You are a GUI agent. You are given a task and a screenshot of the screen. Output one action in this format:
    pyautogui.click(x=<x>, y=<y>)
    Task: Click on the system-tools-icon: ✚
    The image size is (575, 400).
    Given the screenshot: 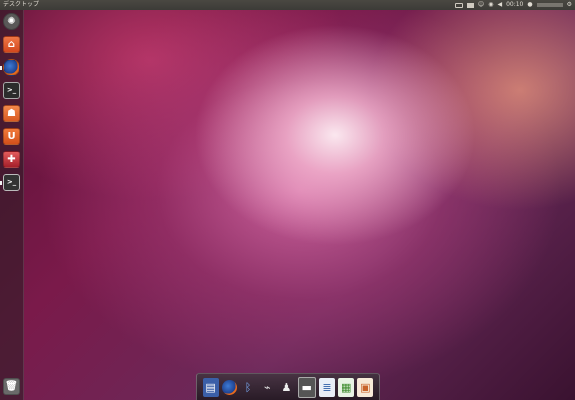 What is the action you would take?
    pyautogui.click(x=11, y=159)
    